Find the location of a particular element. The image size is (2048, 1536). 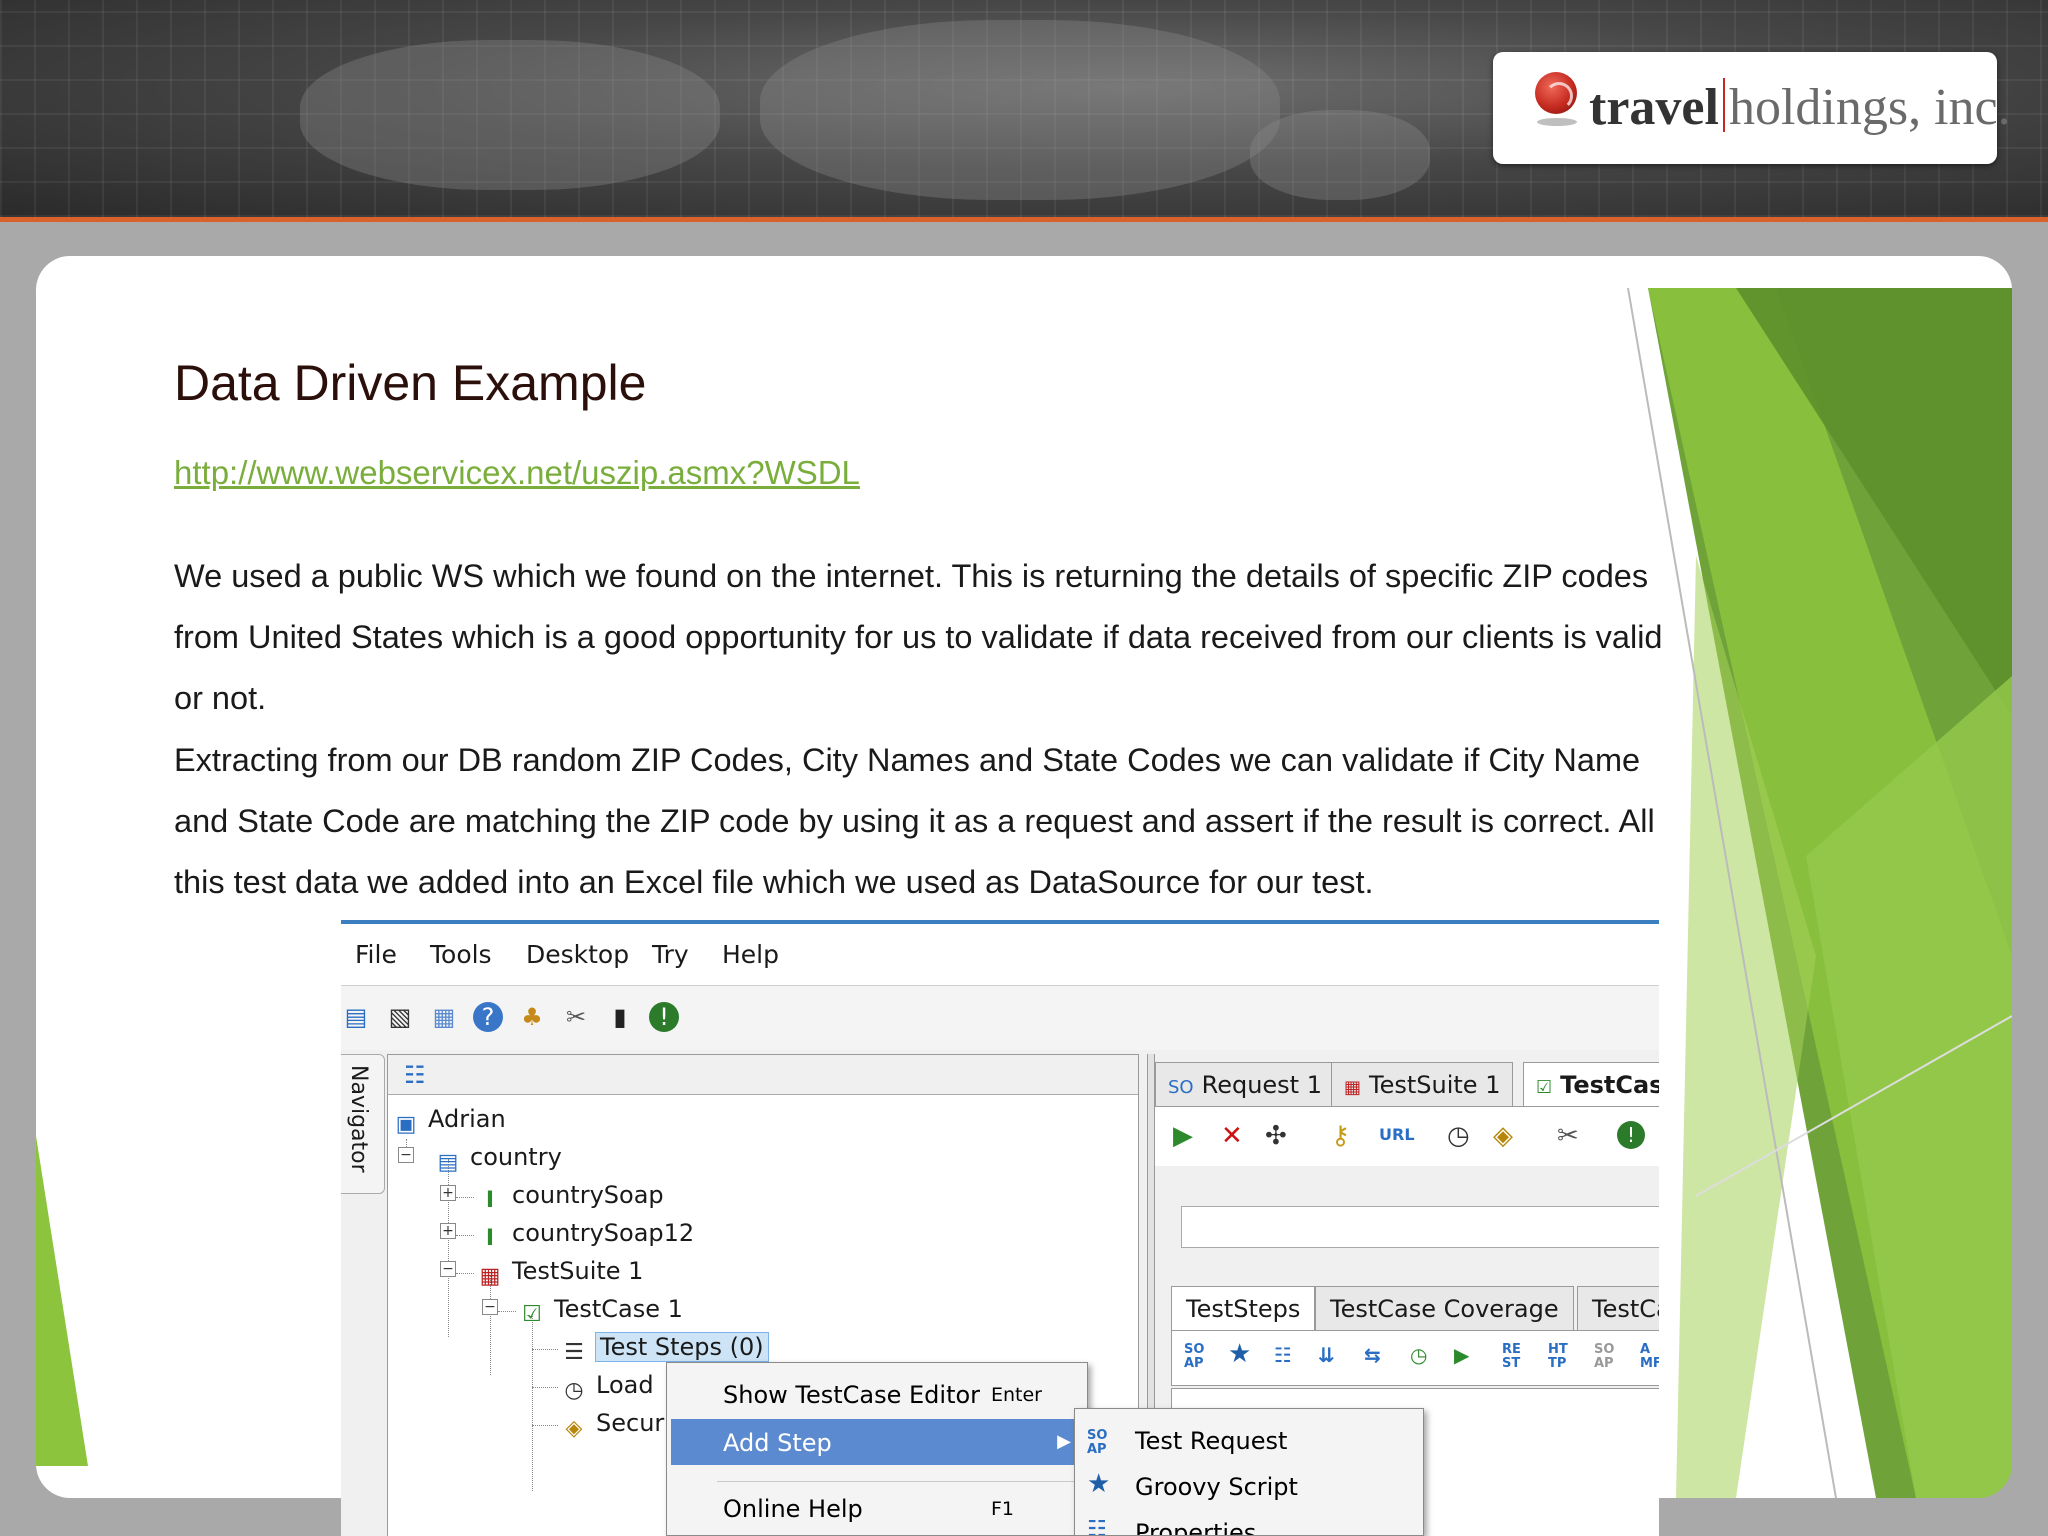

tools-icon: ✂ is located at coordinates (1568, 1136).